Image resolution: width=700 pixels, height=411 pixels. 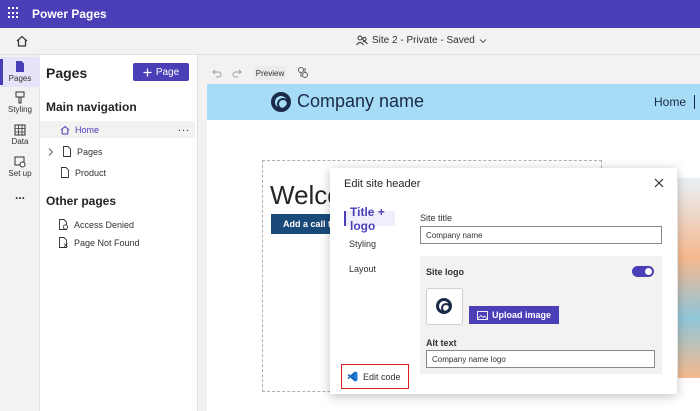 What do you see at coordinates (382, 184) in the screenshot?
I see `dialog-title: Edit site header` at bounding box center [382, 184].